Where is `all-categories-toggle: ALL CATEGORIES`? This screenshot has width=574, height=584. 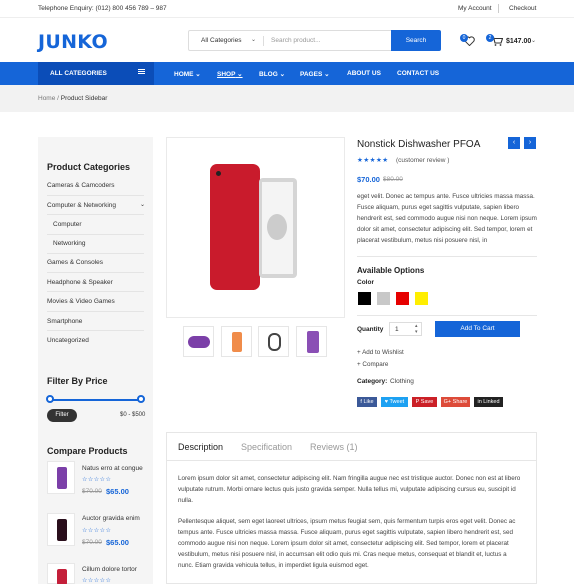
all-categories-toggle: ALL CATEGORIES is located at coordinates (96, 73).